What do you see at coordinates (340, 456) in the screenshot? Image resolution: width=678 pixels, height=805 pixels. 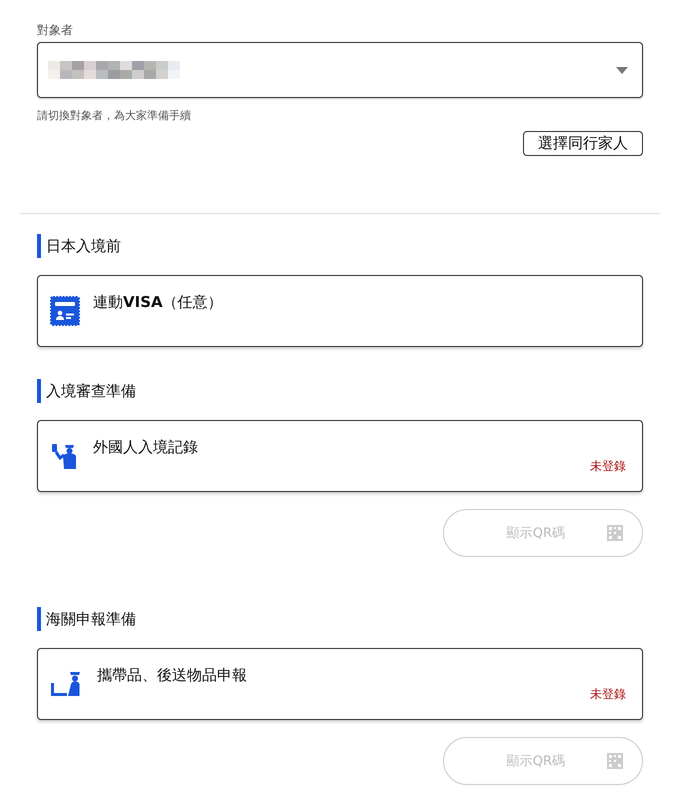 I see `procedure-card: 外國人入境記錄 未登錄` at bounding box center [340, 456].